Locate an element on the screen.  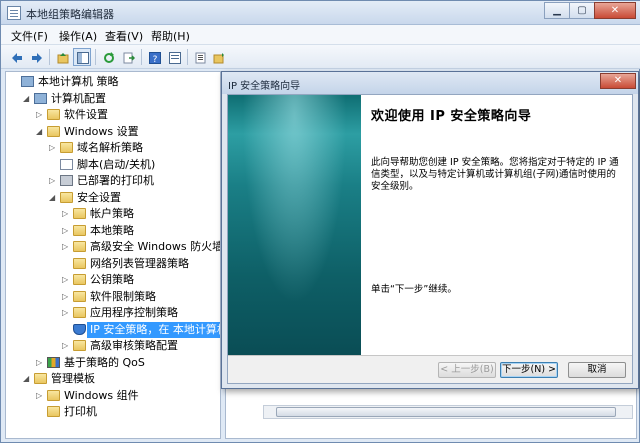
wizard-heading: 欢迎使用 IP 安全策略向导 is located at coordinates (451, 116).